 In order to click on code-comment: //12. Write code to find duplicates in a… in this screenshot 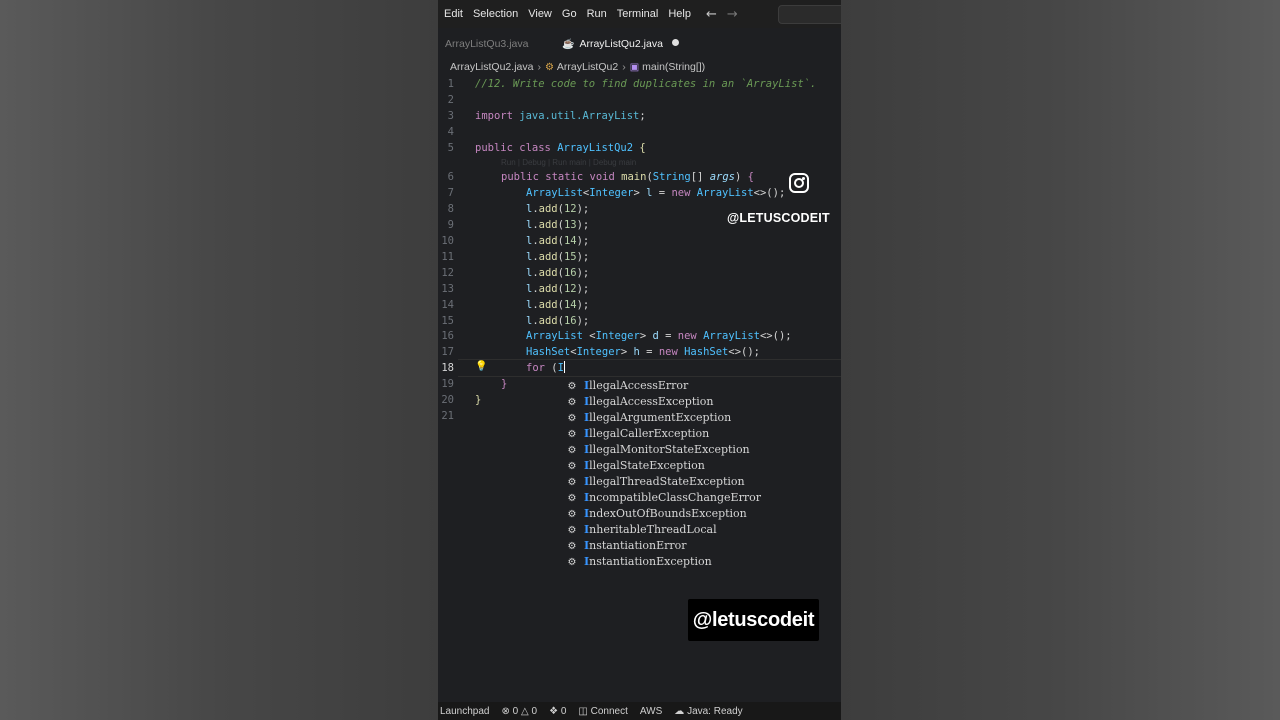, I will do `click(646, 84)`.